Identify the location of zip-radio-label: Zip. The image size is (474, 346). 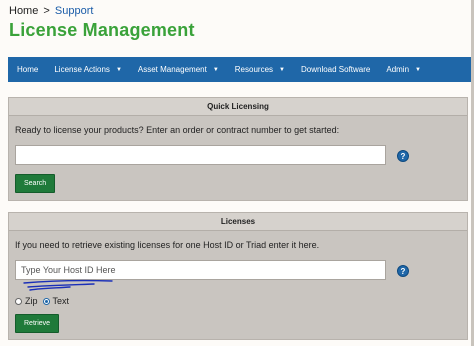
(31, 301).